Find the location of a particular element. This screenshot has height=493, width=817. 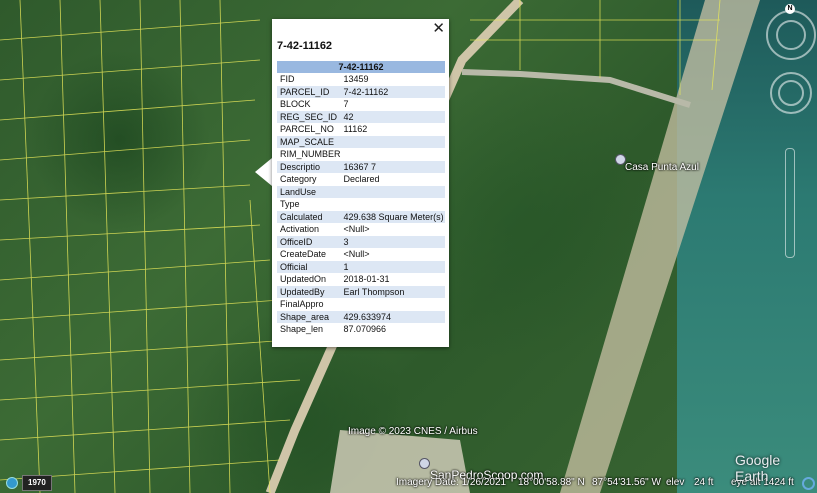

attribute-value: 7-42-11162 is located at coordinates (392, 91).